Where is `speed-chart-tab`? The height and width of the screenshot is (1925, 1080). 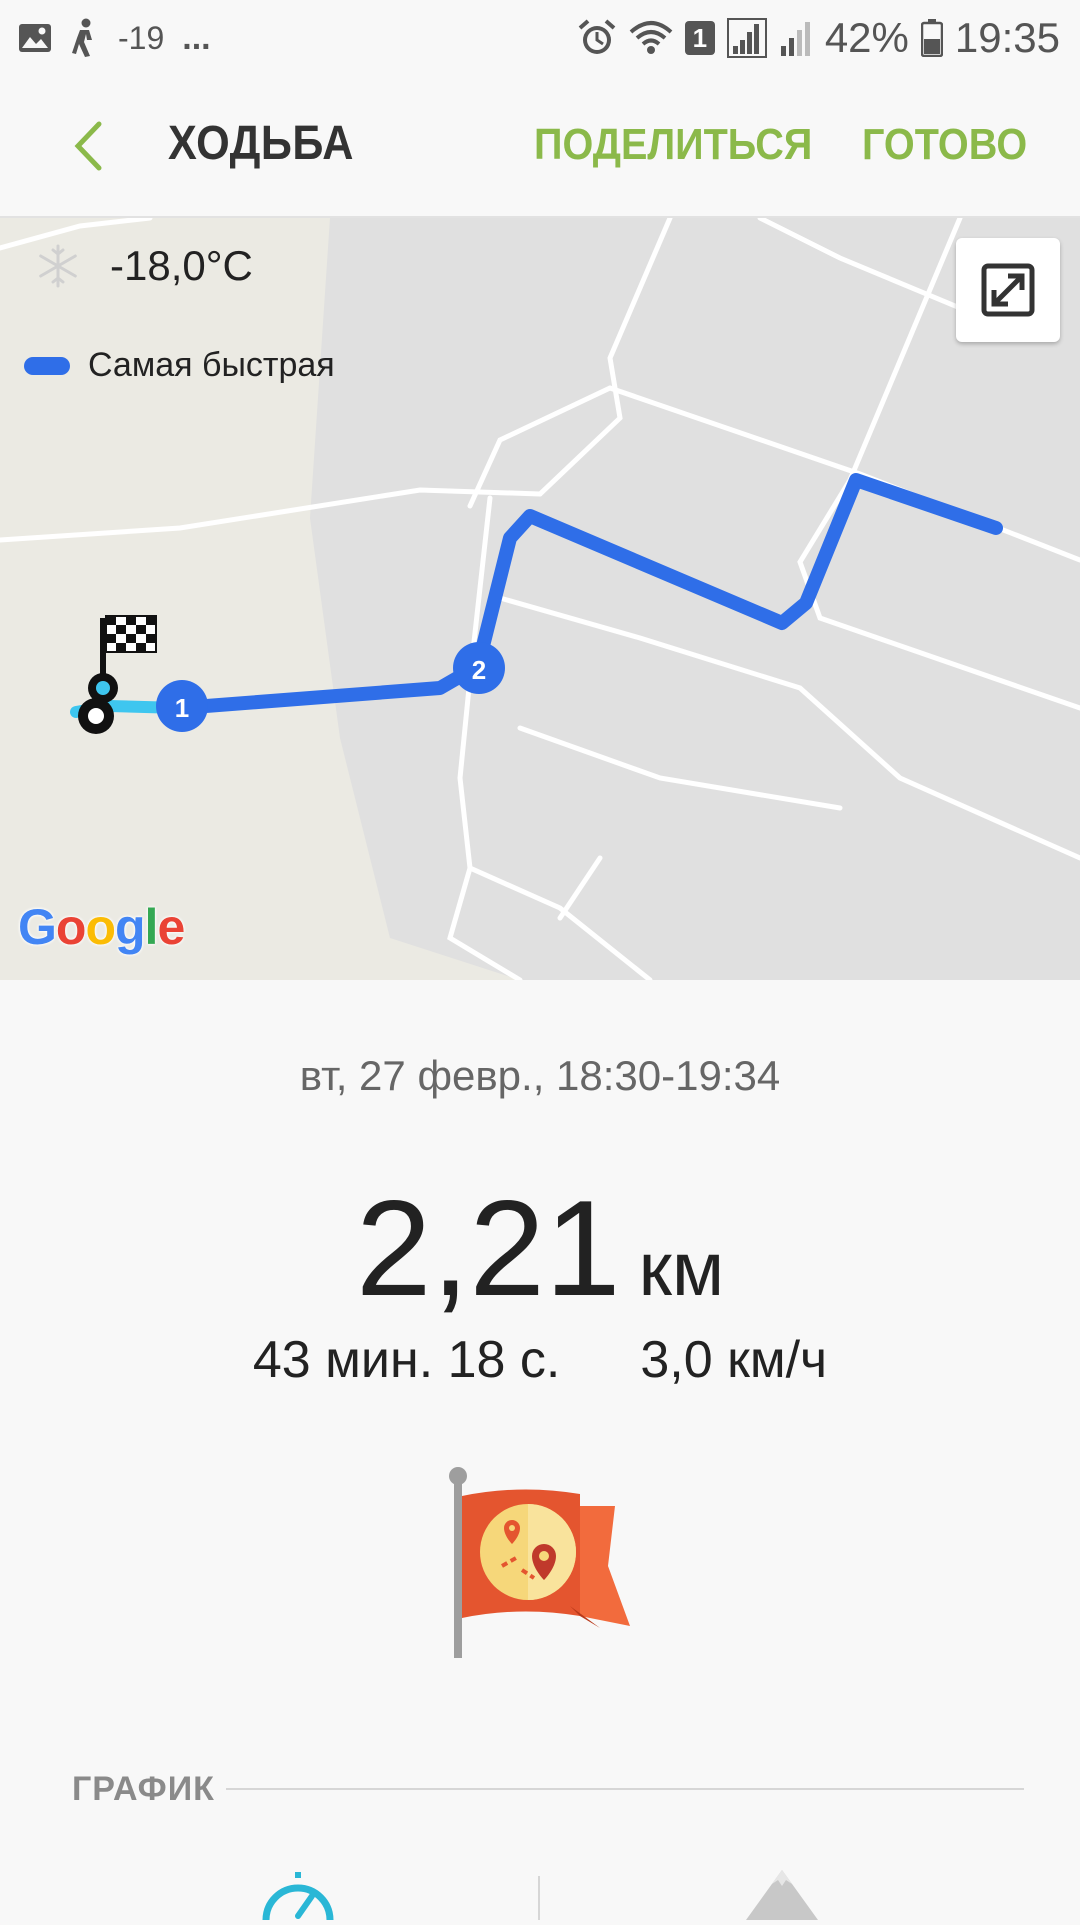
speed-chart-tab is located at coordinates (298, 1894).